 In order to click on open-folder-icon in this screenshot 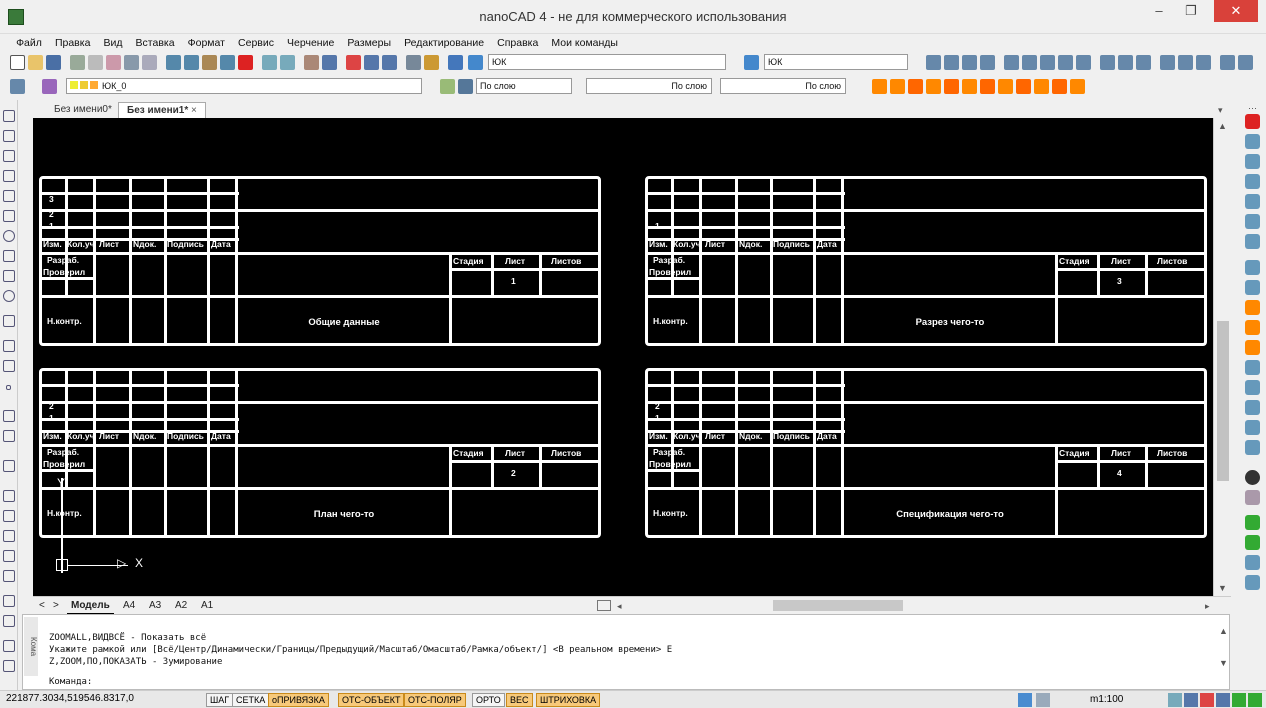, I will do `click(35, 62)`.